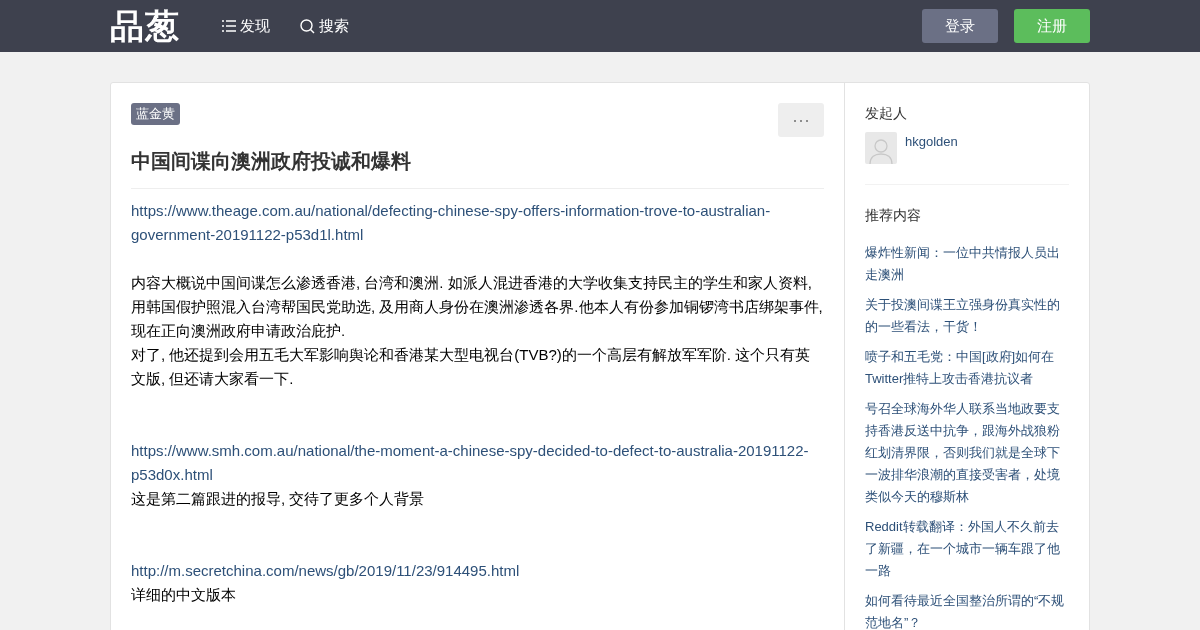  What do you see at coordinates (477, 307) in the screenshot?
I see `paragraph: 内容大概说中国间谍怎么渗透香港, 台湾和澳洲. 如派人混进香港的大学收集支持民主的学生和家人资料, 用韩国假护照混入台湾帮国民党助选, 及用商人身份在澳洲渗透各界.他本人有份参加铜锣湾书店绑架事件, 现在正向澳洲政府申请政治庇护.` at bounding box center [477, 307].